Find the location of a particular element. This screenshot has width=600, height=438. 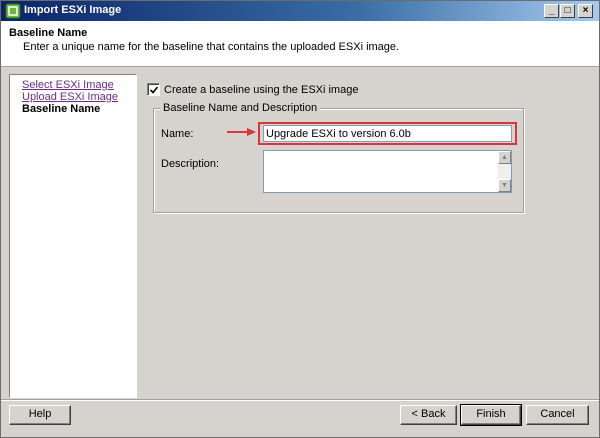

maximize-button: □ is located at coordinates (567, 11).